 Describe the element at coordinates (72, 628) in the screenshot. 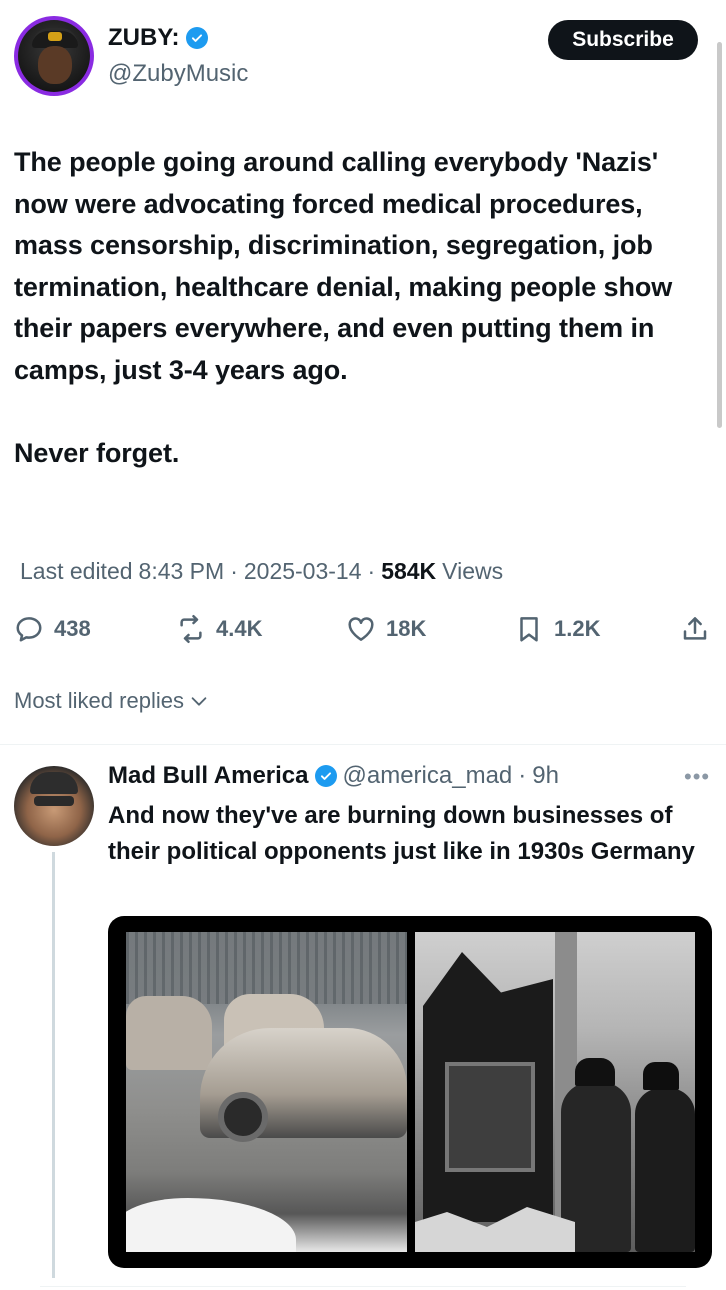

I see `reply-count: 438` at that location.